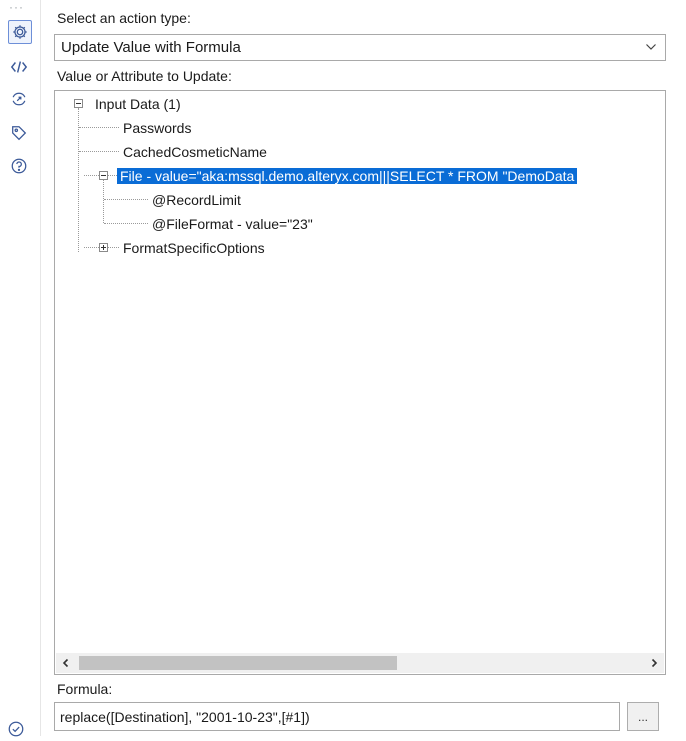  I want to click on help-icon, so click(19, 166).